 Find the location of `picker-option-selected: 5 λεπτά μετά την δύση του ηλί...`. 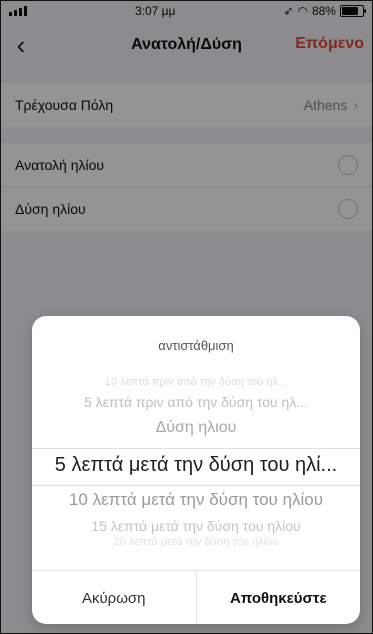

picker-option-selected: 5 λεπτά μετά την δύση του ηλί... is located at coordinates (196, 465).